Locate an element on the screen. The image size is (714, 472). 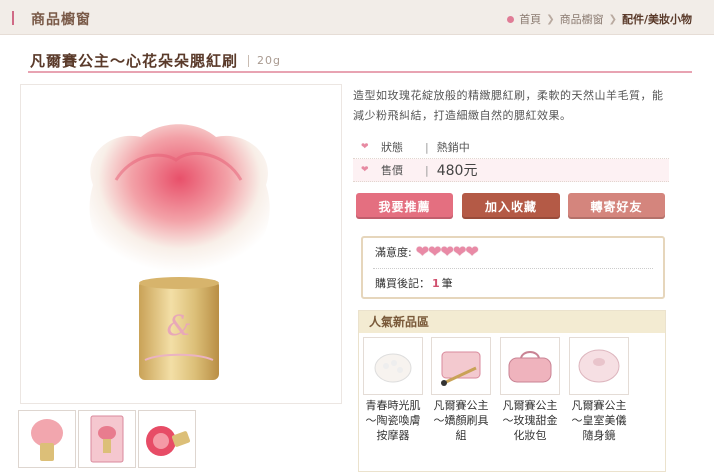
satisfaction-divider is located at coordinates (513, 268).